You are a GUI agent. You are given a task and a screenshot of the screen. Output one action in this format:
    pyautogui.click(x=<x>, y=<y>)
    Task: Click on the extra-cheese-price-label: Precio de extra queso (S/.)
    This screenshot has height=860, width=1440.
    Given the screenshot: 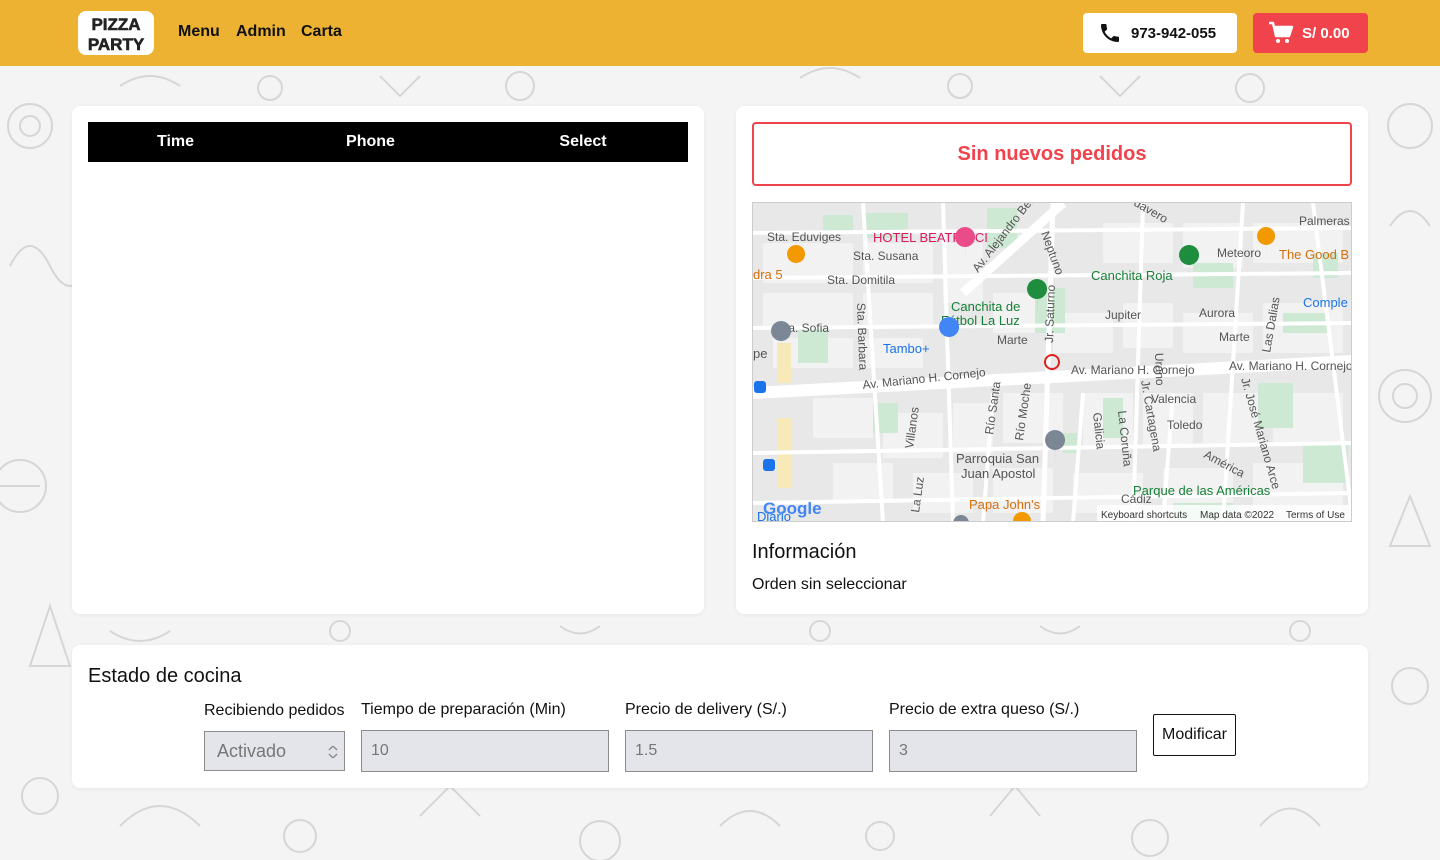 What is the action you would take?
    pyautogui.click(x=984, y=709)
    